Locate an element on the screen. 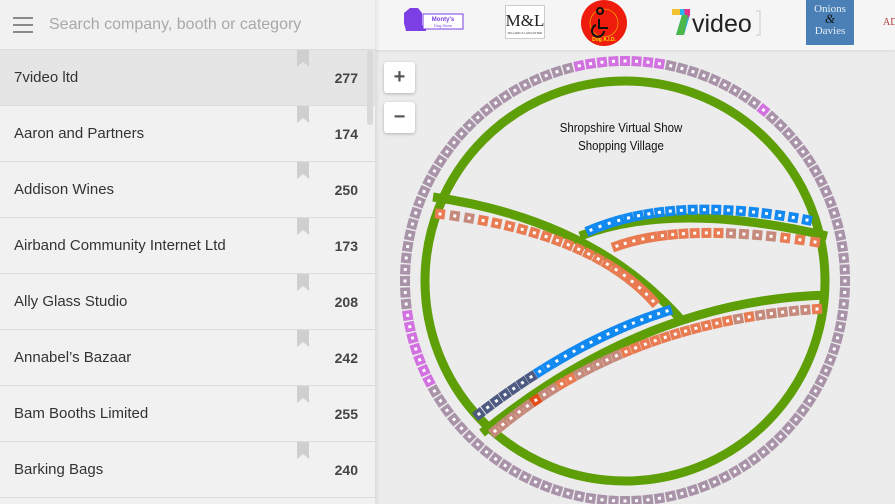 This screenshot has width=895, height=504. exhibitor-row: Barking Bags 240 is located at coordinates (187, 470).